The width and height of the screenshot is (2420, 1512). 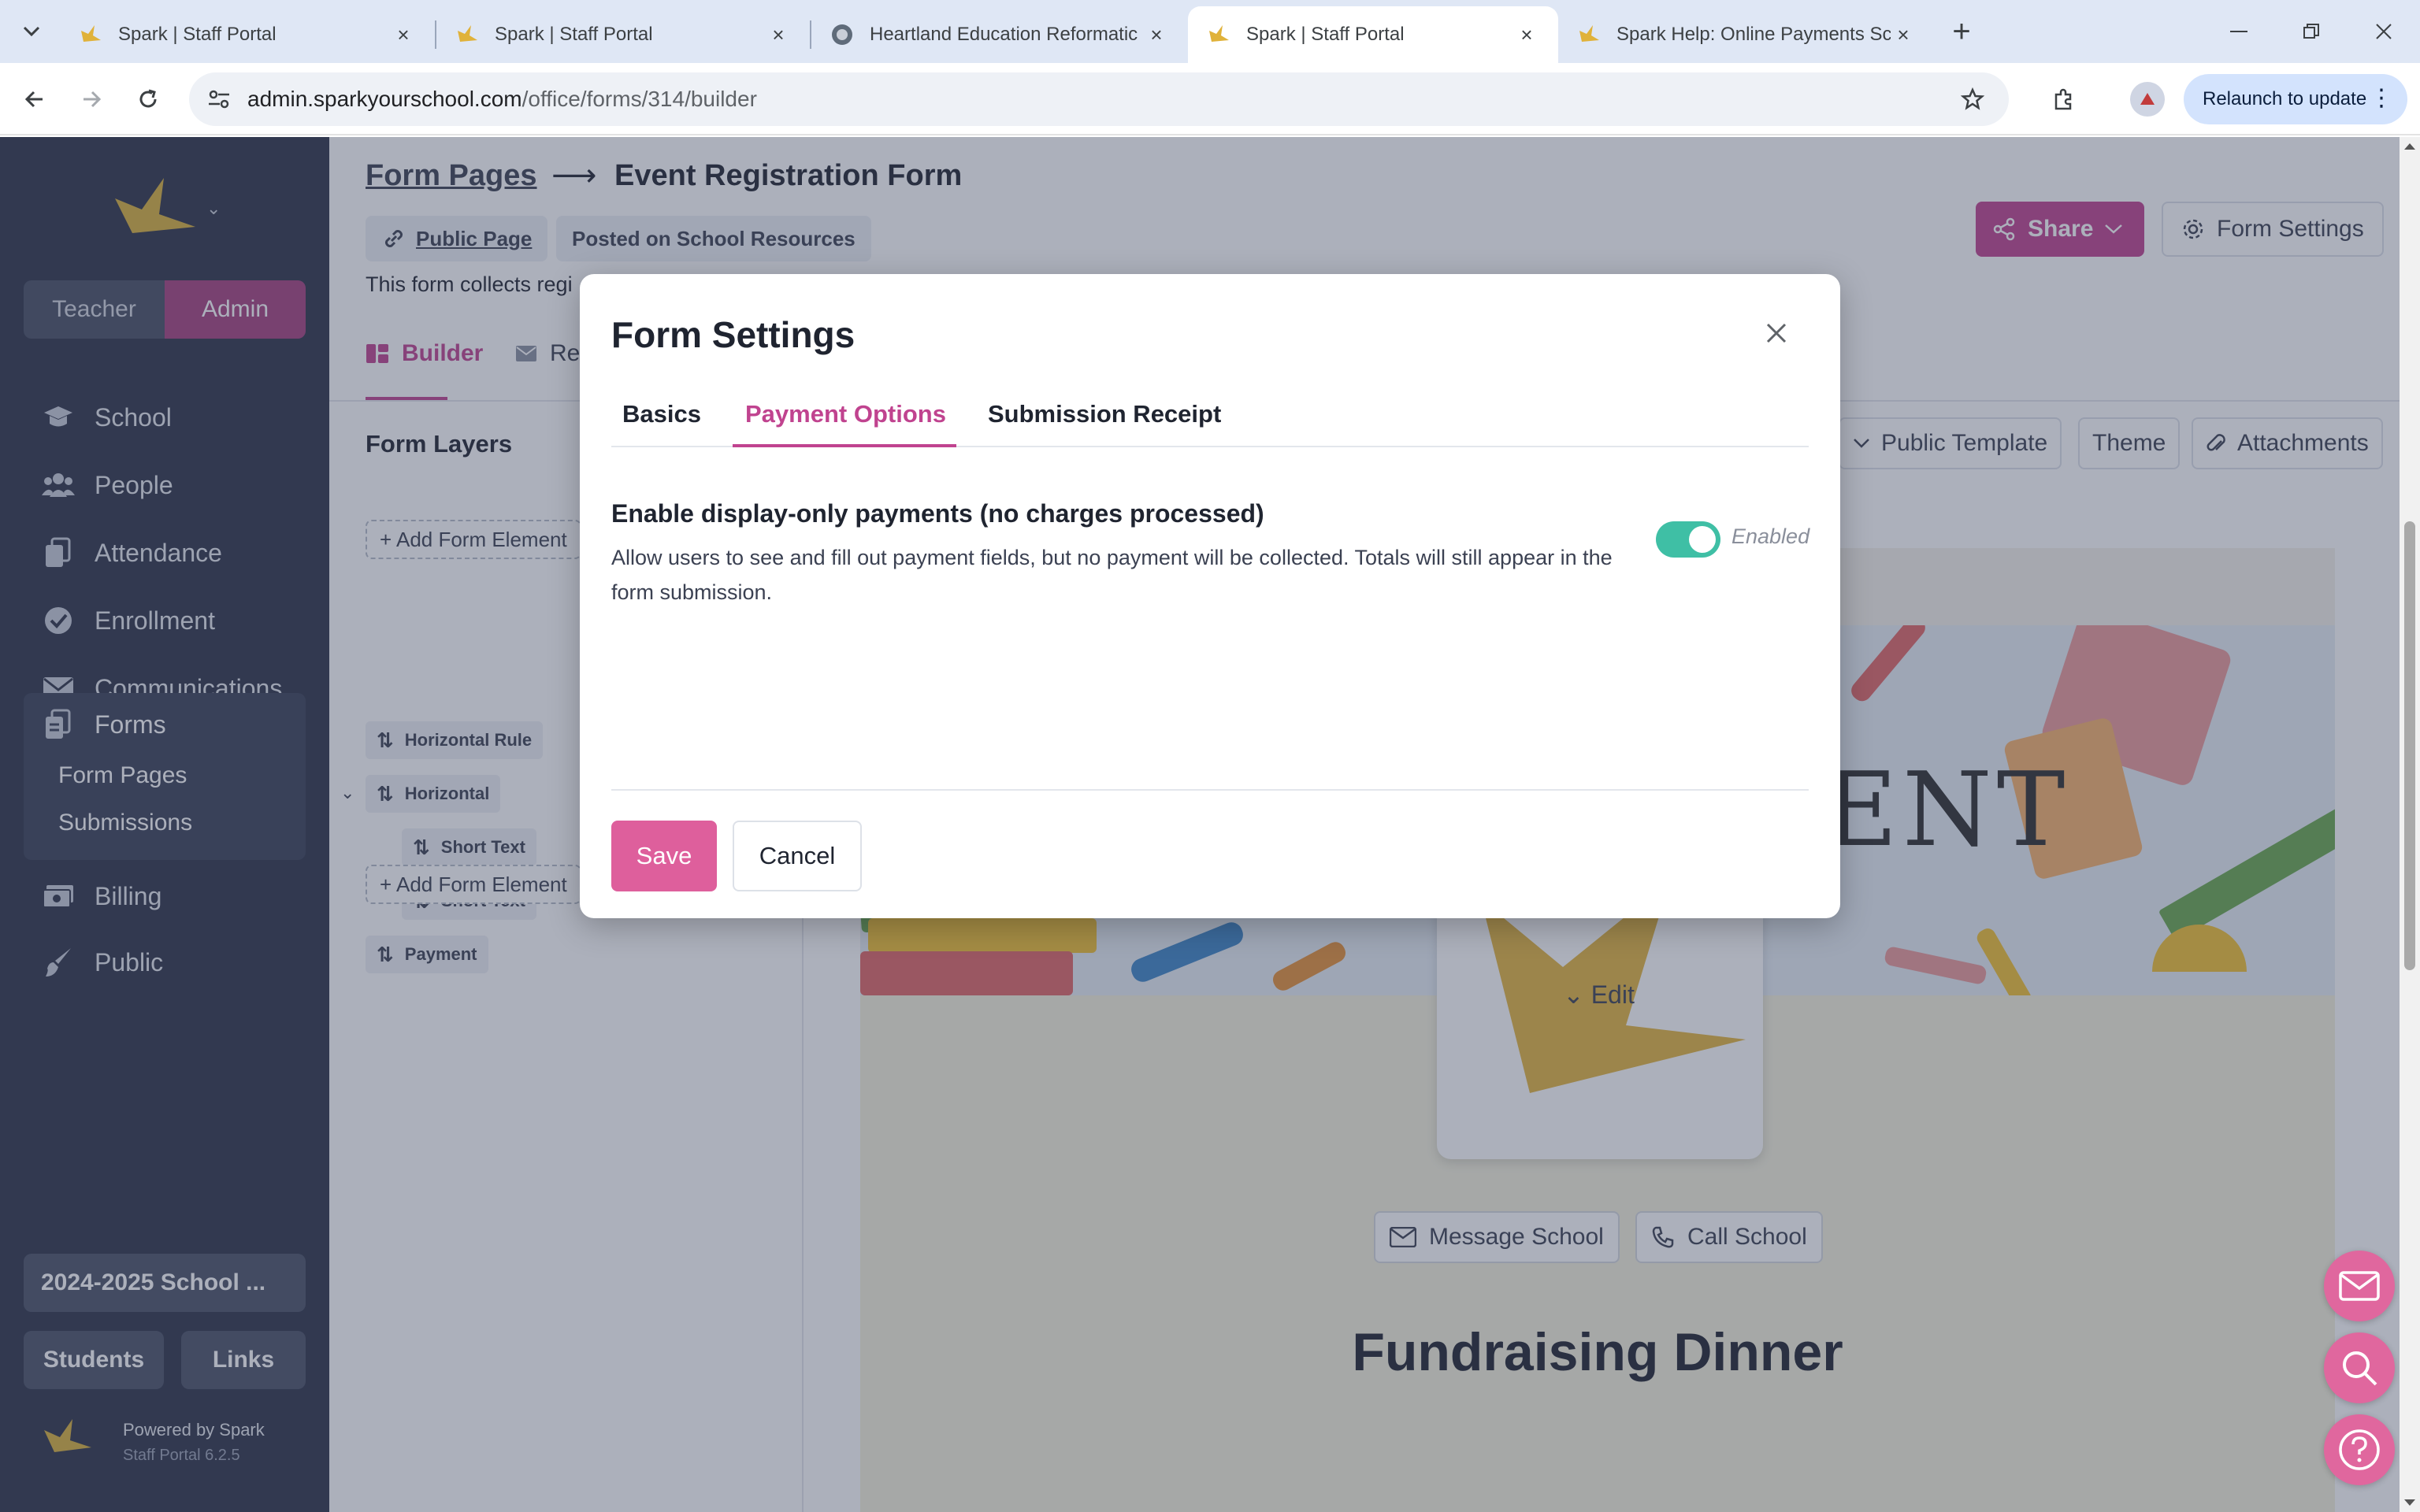 What do you see at coordinates (1004, 34) in the screenshot?
I see `tab-title: Heartland Education Reformatic` at bounding box center [1004, 34].